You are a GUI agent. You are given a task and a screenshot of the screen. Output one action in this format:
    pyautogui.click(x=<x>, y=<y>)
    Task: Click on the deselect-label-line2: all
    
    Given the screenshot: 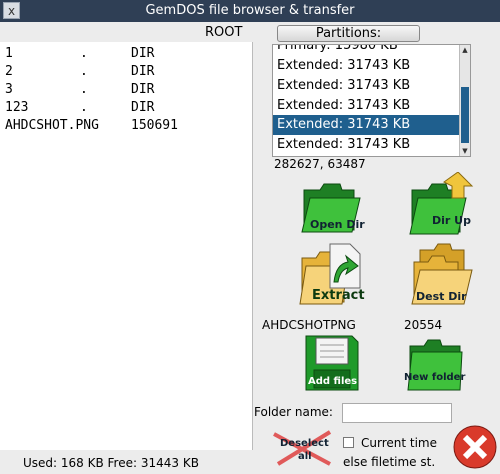 What is the action you would take?
    pyautogui.click(x=305, y=456)
    